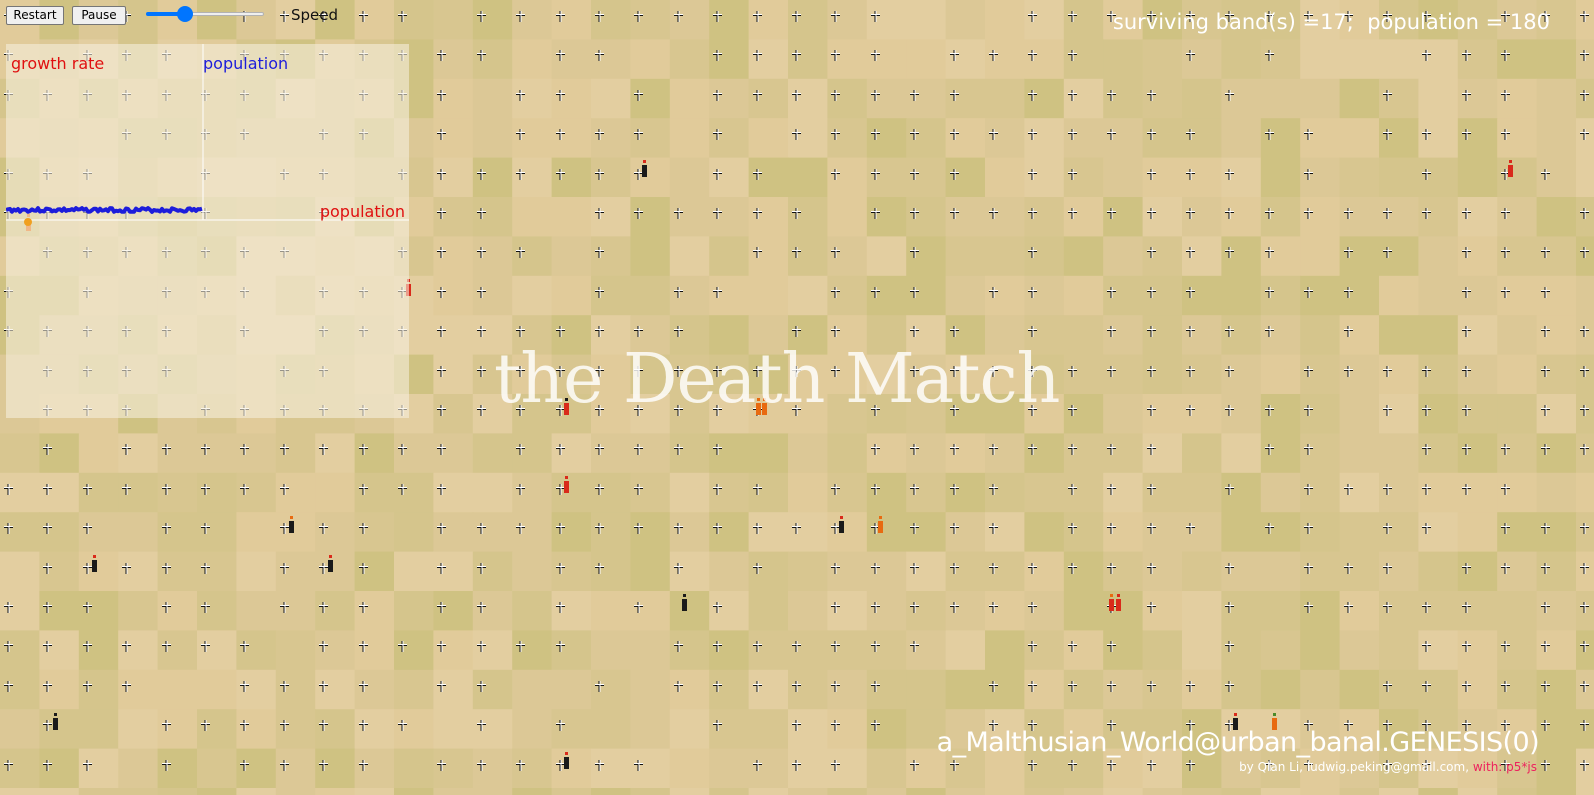 The image size is (1594, 795). I want to click on speed-slider-thumb, so click(184, 14).